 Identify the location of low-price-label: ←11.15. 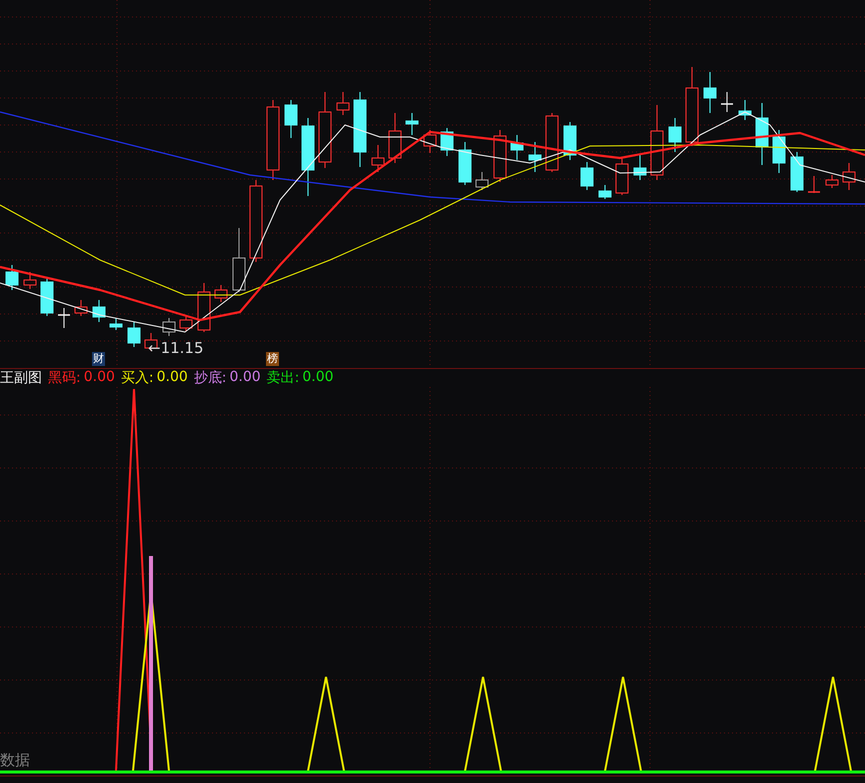
(176, 348).